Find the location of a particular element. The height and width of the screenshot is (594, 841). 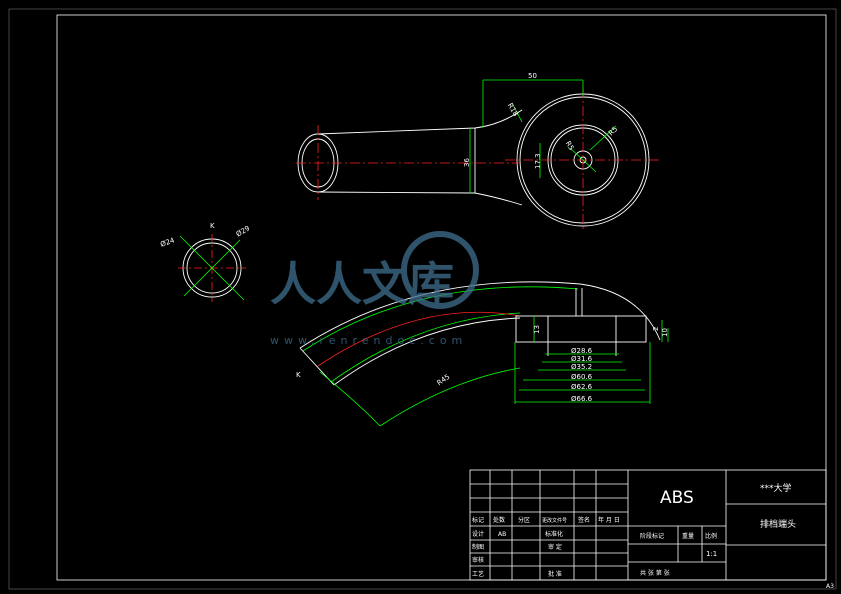

tb-row-mark: 标记 is located at coordinates (478, 520).